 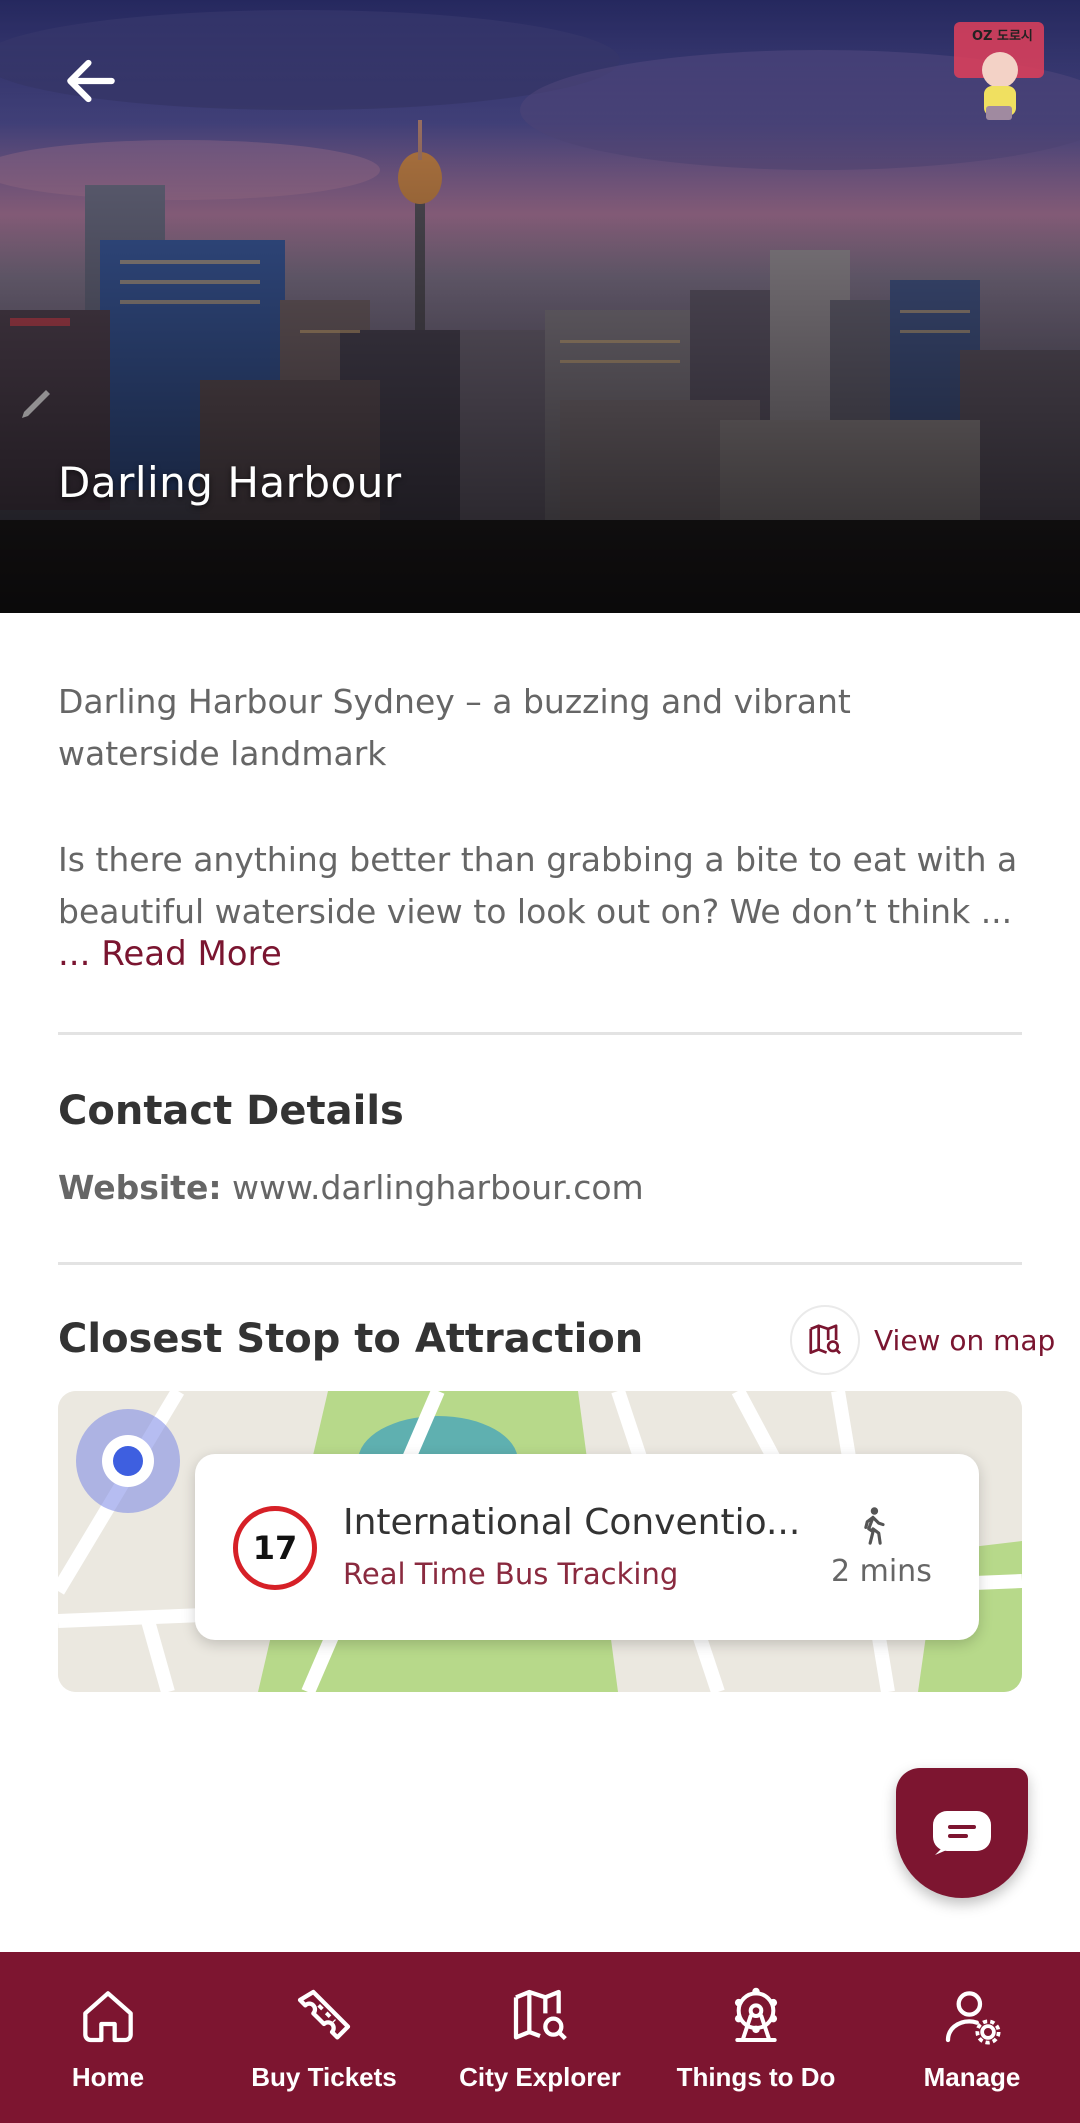 I want to click on nav-buy-tickets: Buy Tickets, so click(x=324, y=2037).